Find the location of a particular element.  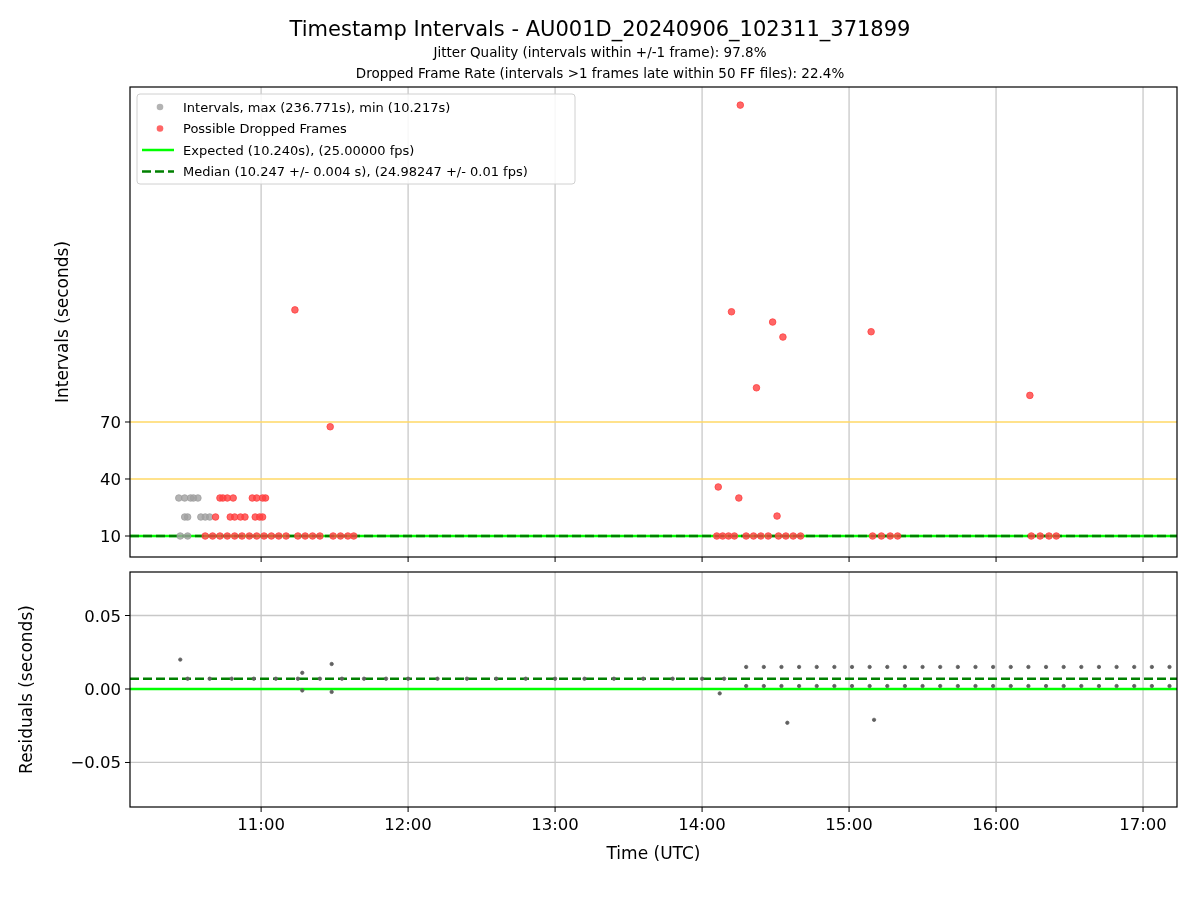

tick-label: 40 is located at coordinates (110, 479).